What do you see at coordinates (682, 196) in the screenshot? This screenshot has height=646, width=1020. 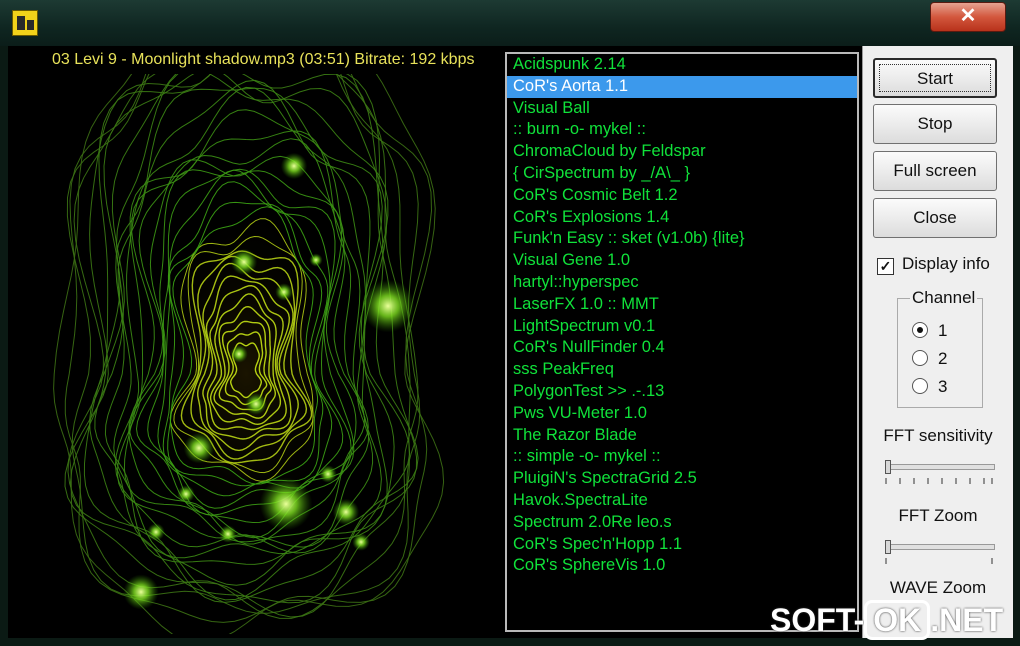 I see `plugin-list-item: CoR's Cosmic Belt 1.2` at bounding box center [682, 196].